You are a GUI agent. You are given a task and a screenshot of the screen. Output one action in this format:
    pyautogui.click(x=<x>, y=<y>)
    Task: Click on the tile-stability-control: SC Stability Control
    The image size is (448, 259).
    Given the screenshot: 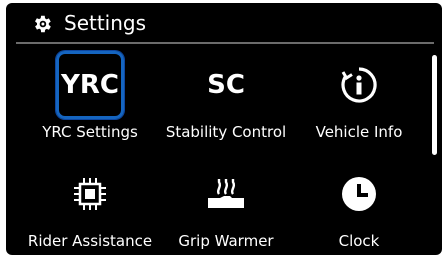 What is the action you would take?
    pyautogui.click(x=226, y=97)
    